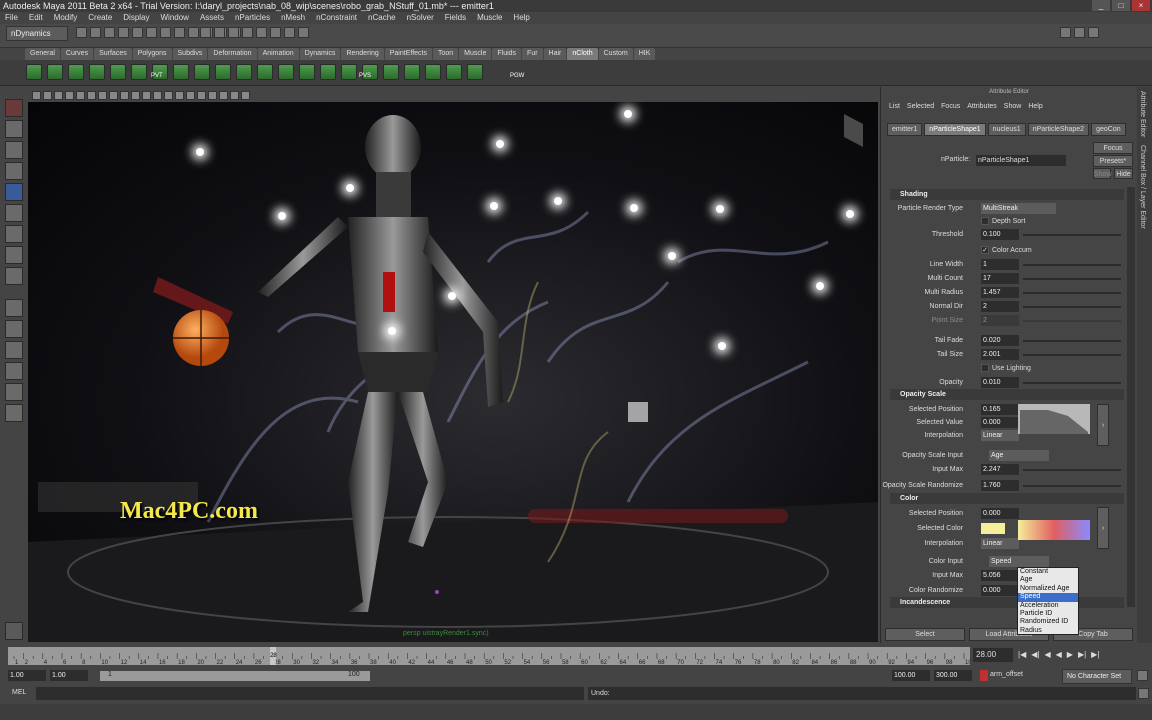 This screenshot has height=720, width=1152. Describe the element at coordinates (1142, 187) in the screenshot. I see `side-tab-channel-box: Channel Box / Layer Editor` at that location.